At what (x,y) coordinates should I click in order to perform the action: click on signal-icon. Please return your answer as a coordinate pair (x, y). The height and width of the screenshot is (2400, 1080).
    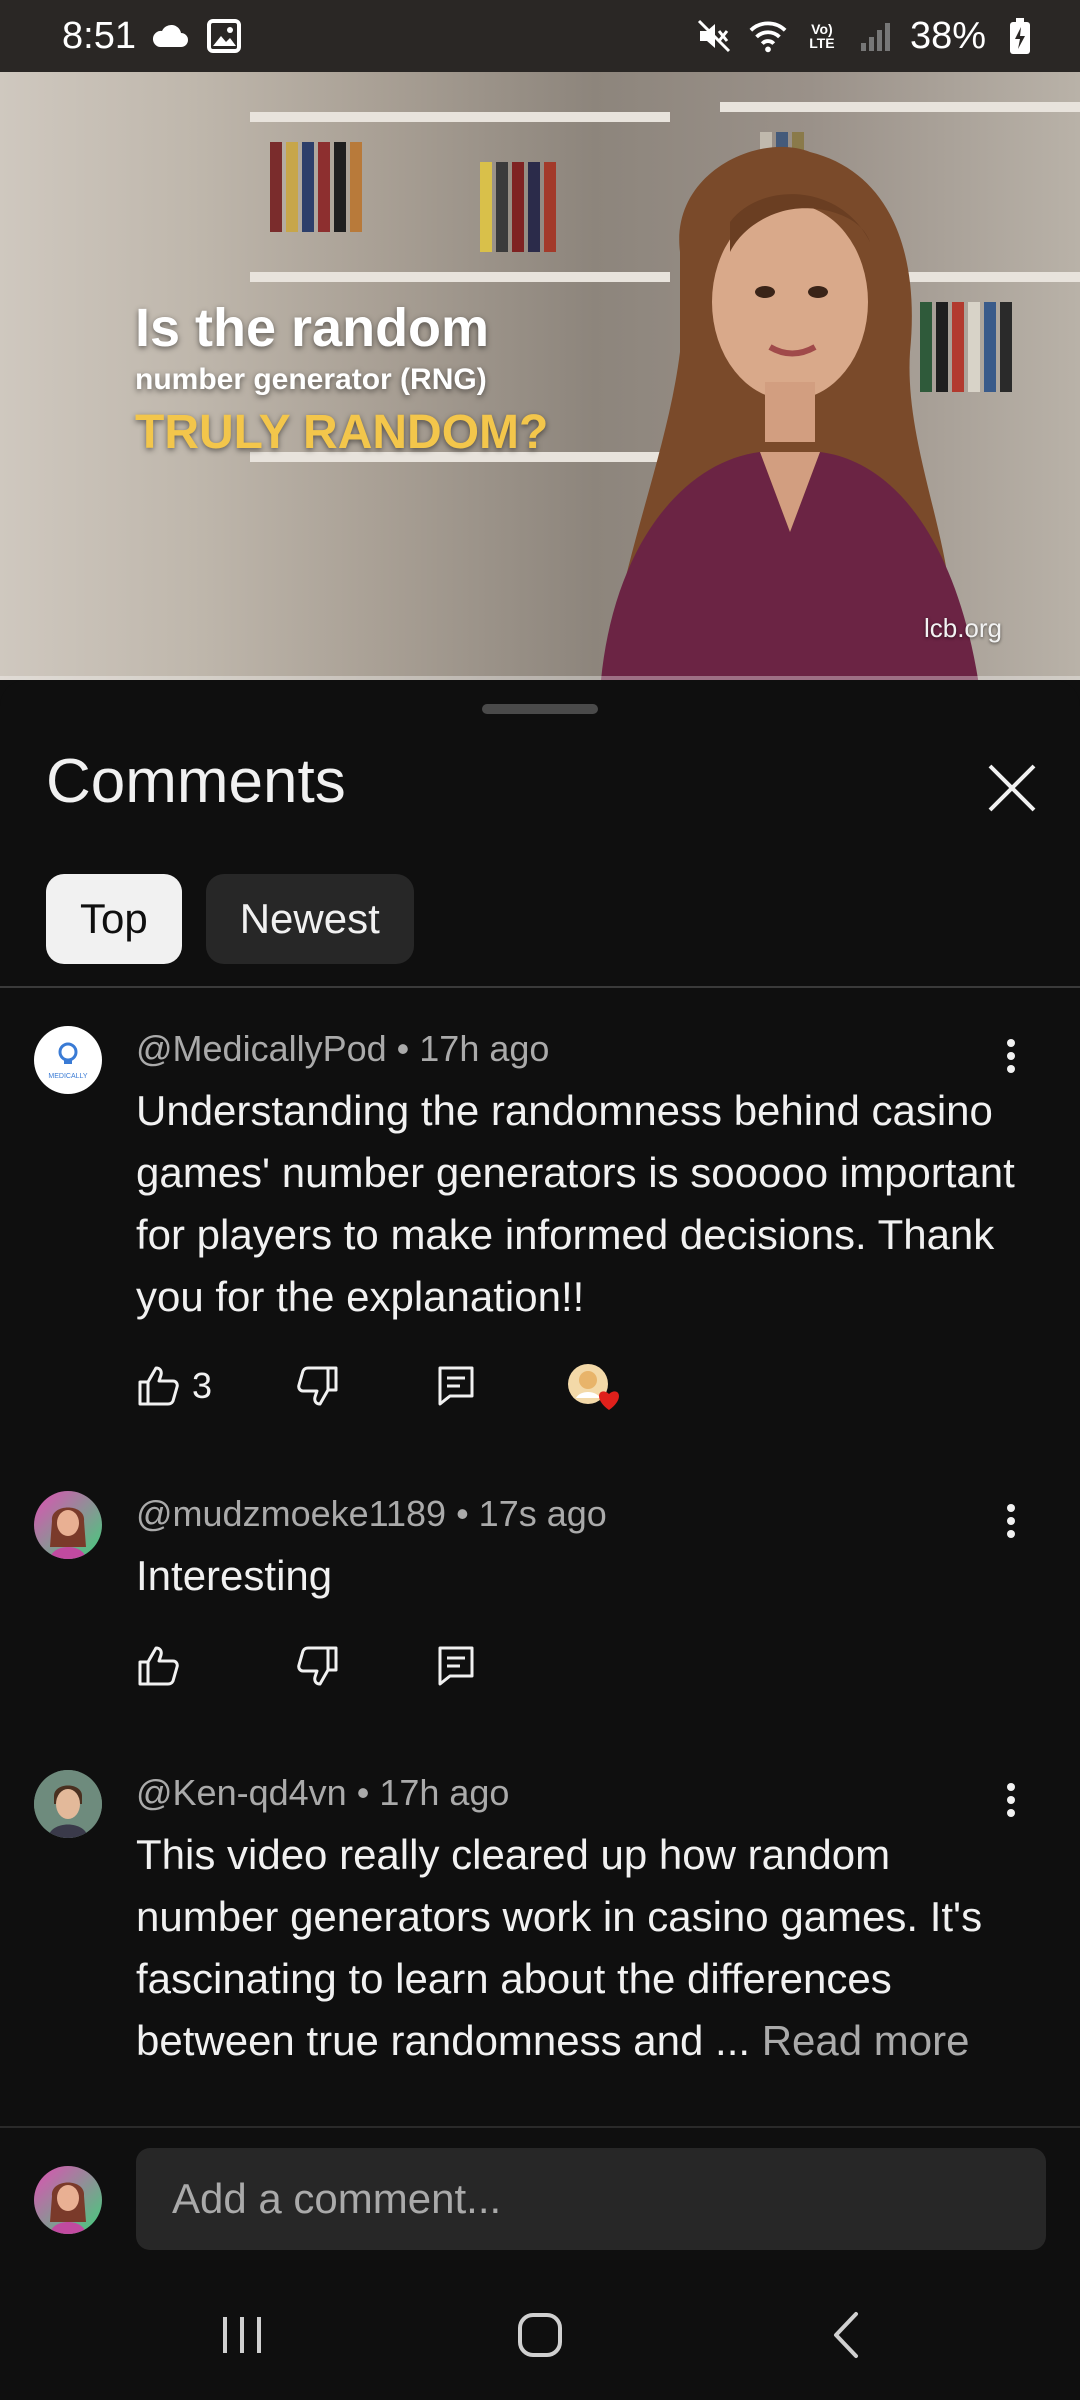
    Looking at the image, I should click on (876, 36).